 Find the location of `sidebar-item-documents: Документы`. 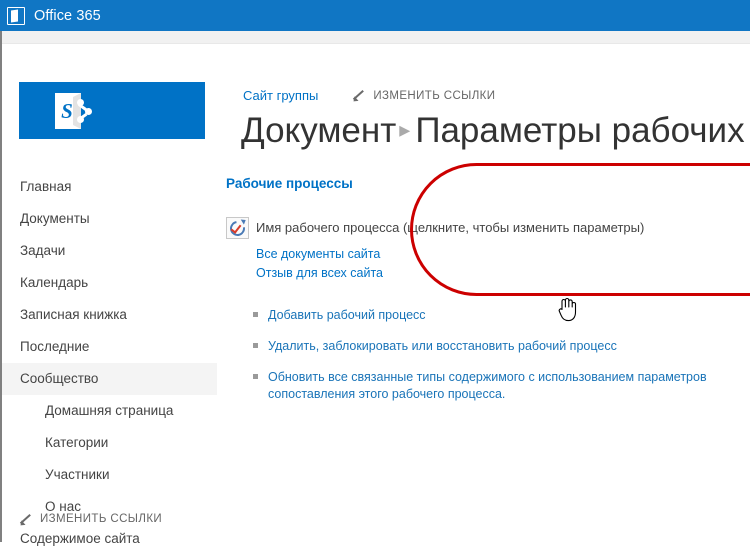

sidebar-item-documents: Документы is located at coordinates (109, 219).